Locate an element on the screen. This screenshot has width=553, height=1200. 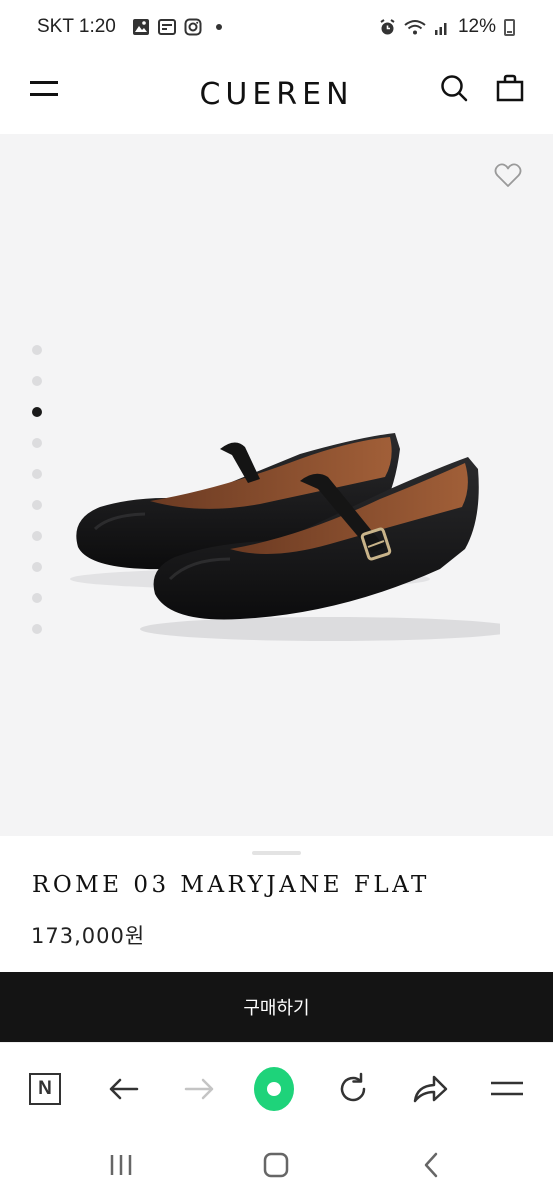
recent-apps-icon is located at coordinates (121, 1165).